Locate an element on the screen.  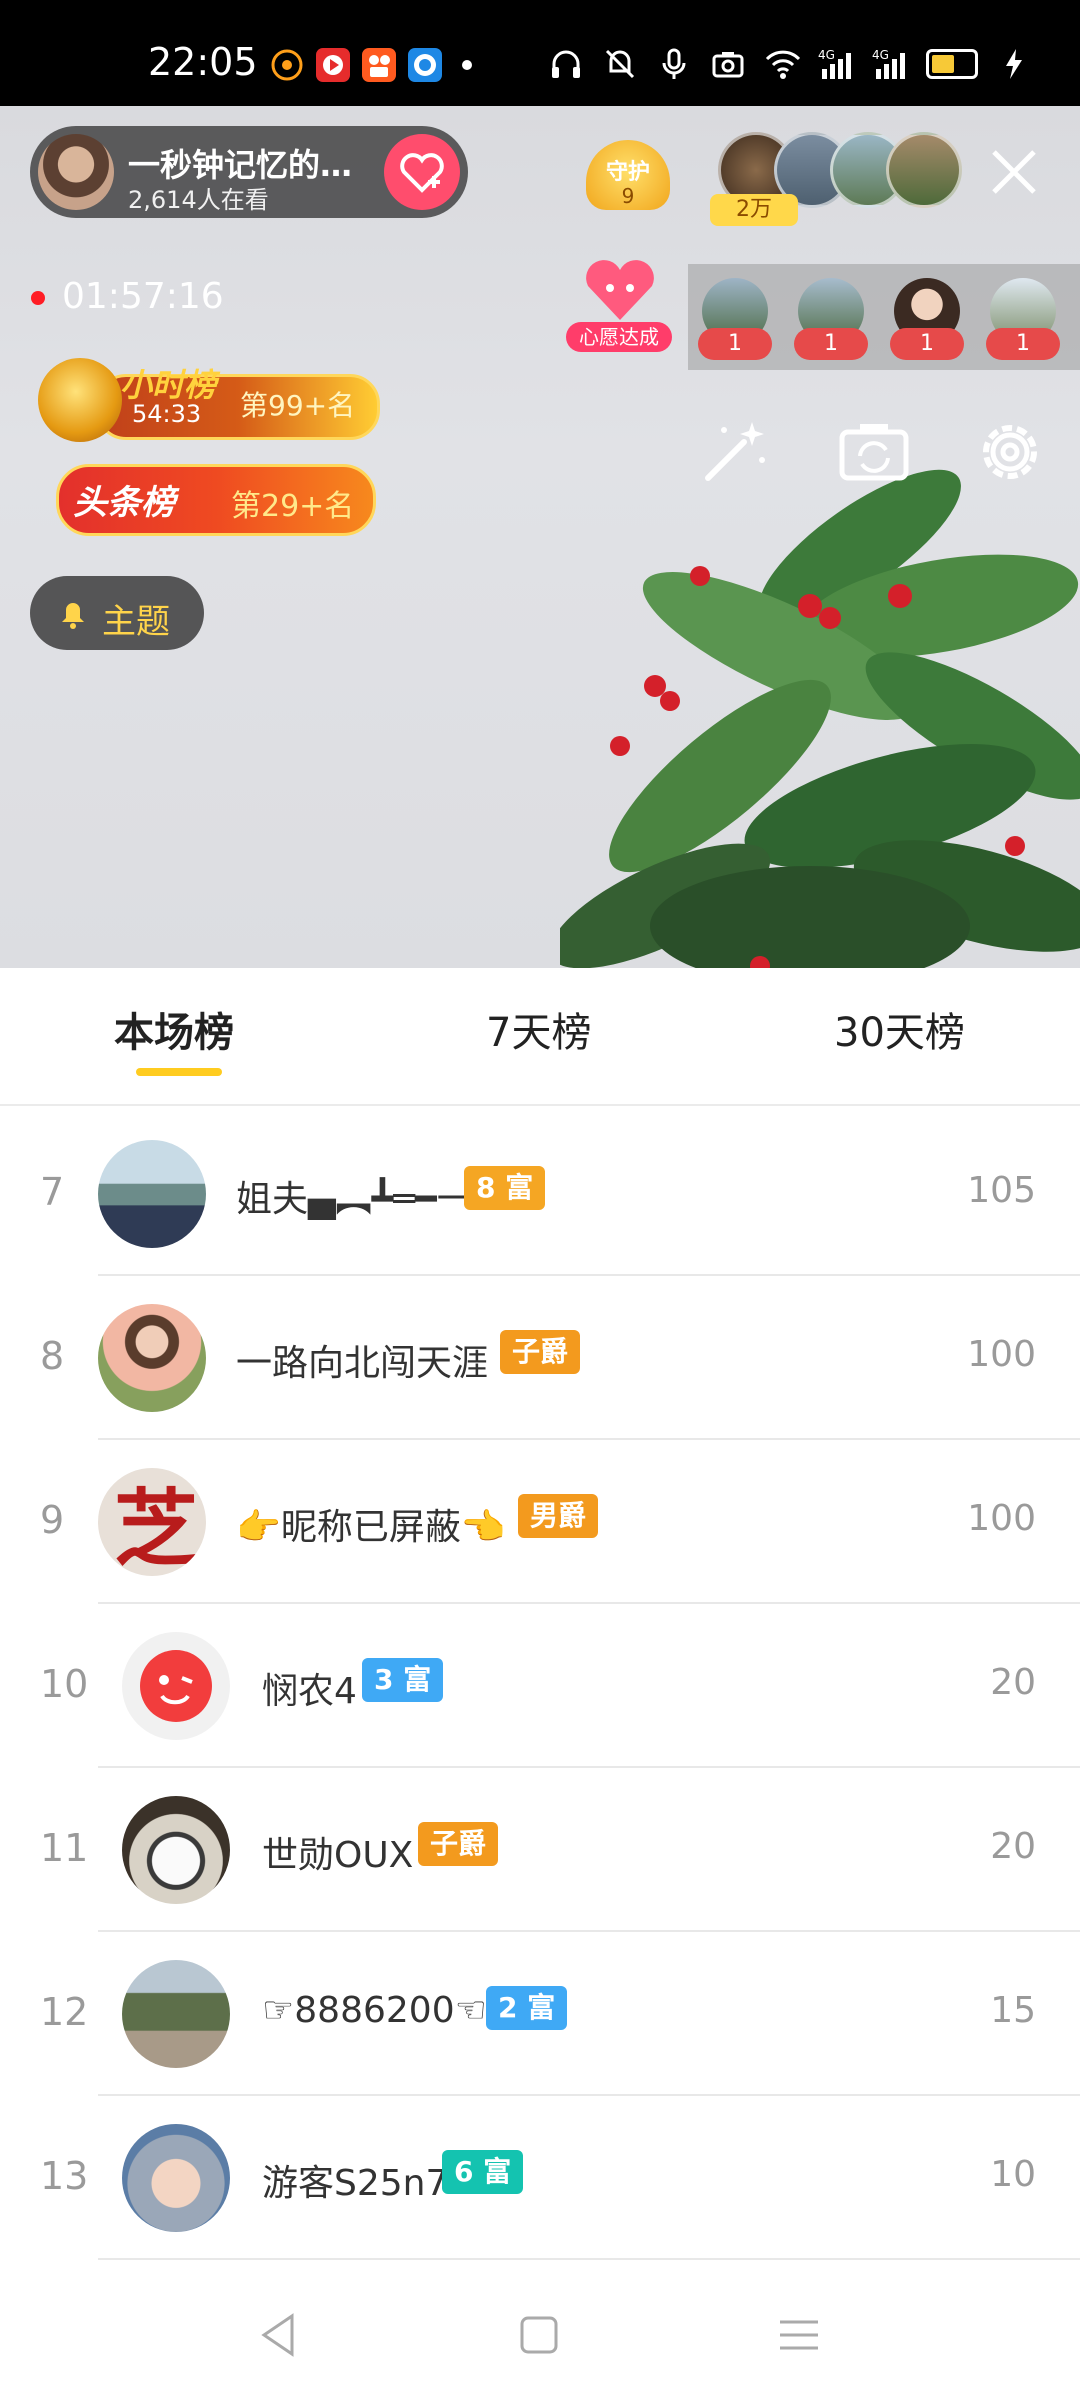
headphones-icon is located at coordinates (566, 64).